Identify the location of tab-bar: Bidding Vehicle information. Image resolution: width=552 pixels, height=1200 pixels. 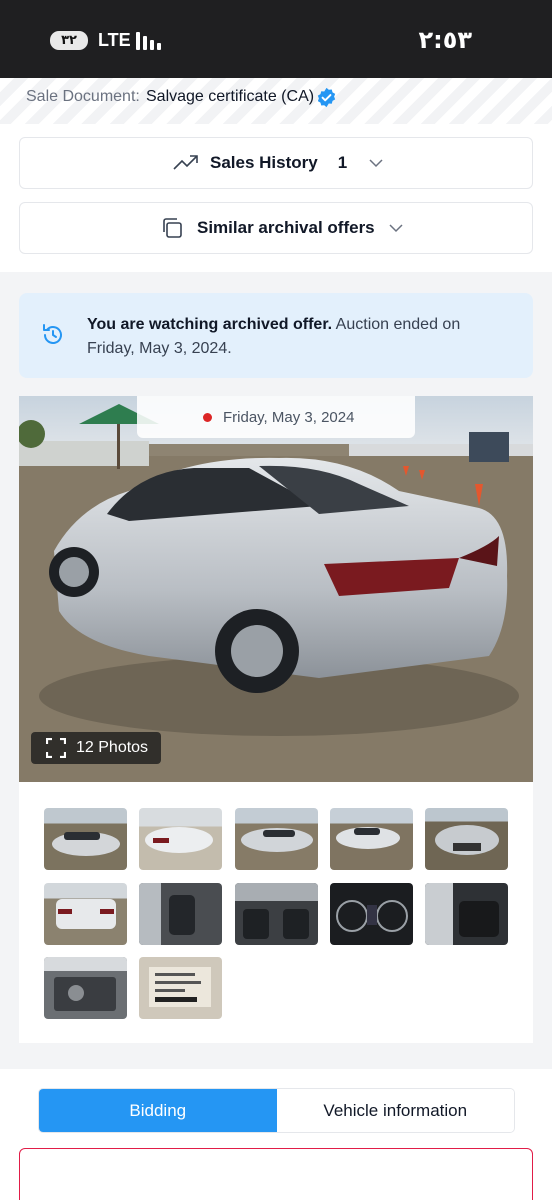
(276, 1110).